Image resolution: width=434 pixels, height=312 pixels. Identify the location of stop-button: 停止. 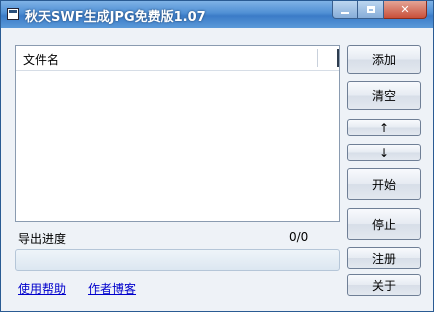
(384, 224).